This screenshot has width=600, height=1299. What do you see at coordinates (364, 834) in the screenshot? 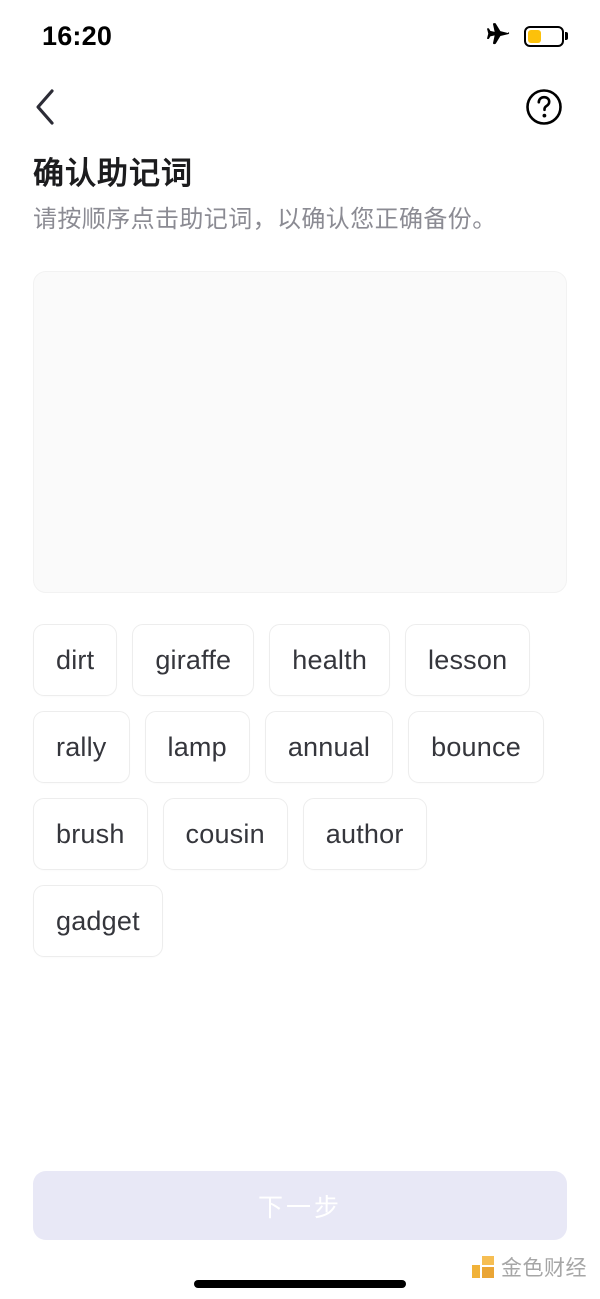
I see `word-chip: author` at bounding box center [364, 834].